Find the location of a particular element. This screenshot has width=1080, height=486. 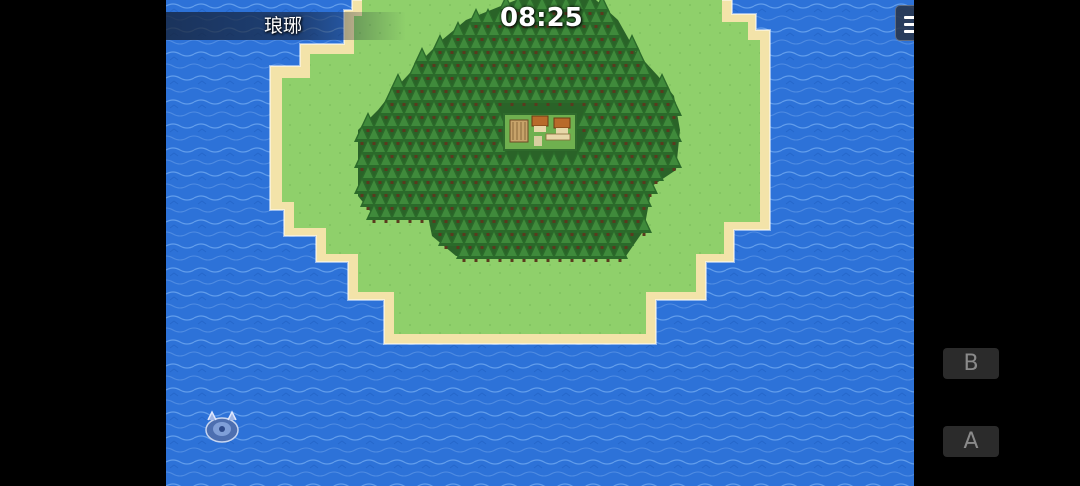

b-button: B is located at coordinates (971, 363).